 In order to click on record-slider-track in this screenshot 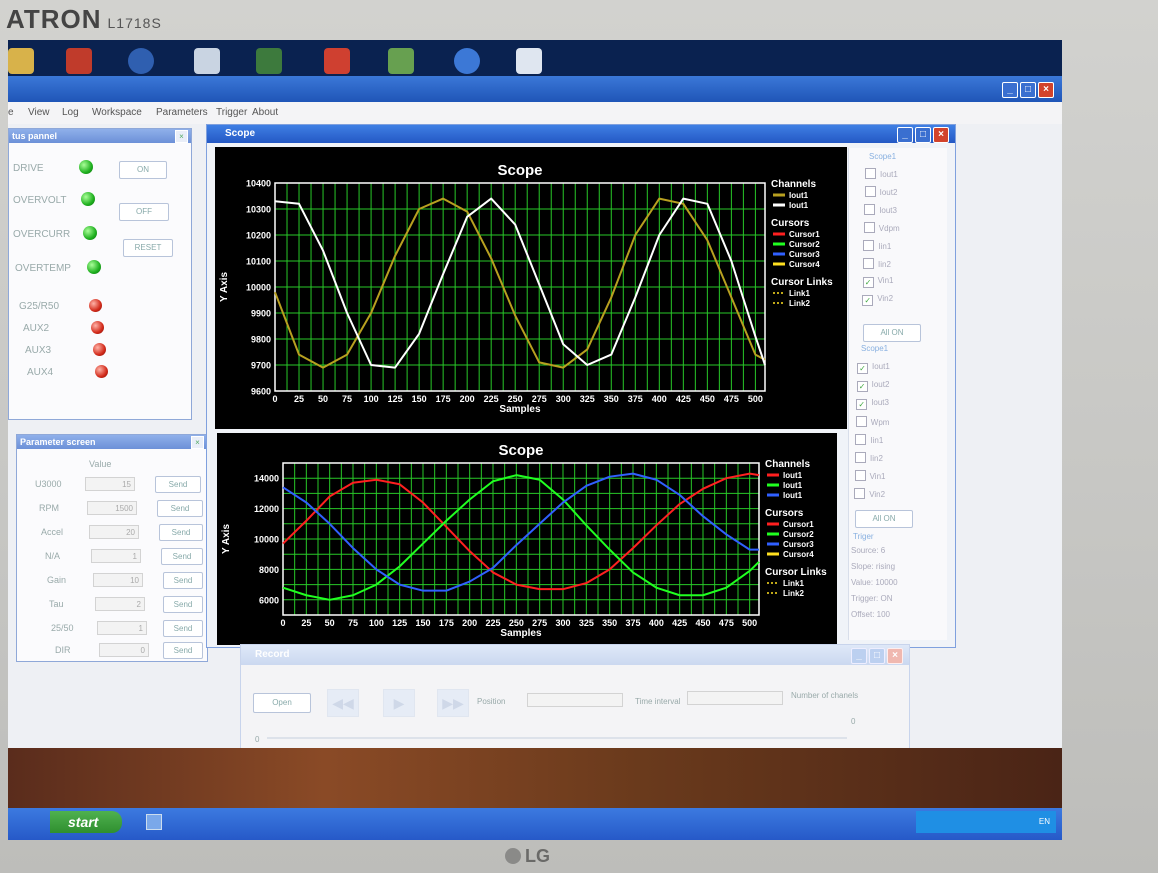, I will do `click(557, 738)`.